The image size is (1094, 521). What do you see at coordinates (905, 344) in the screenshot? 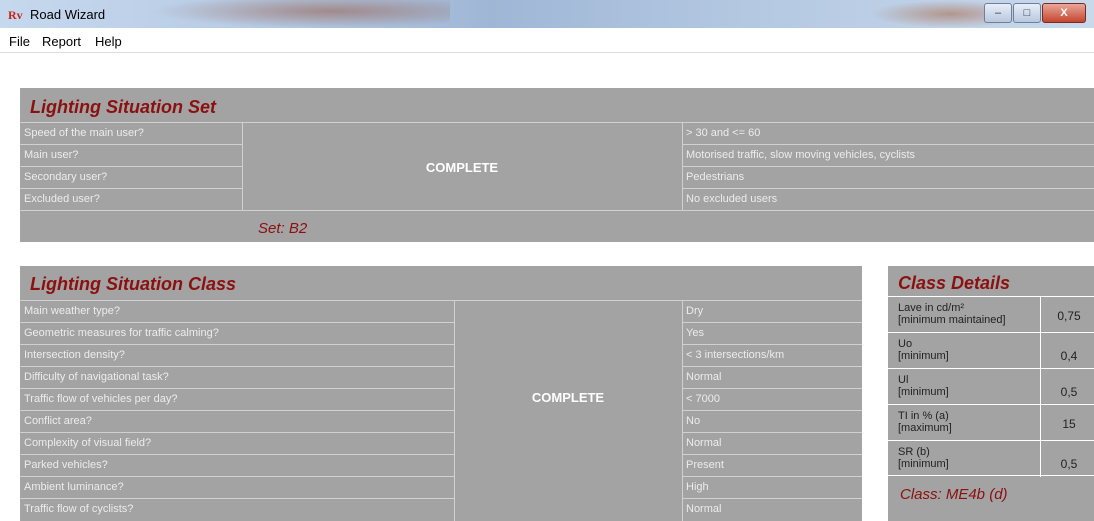
I see `detail-label-line: Uo` at bounding box center [905, 344].